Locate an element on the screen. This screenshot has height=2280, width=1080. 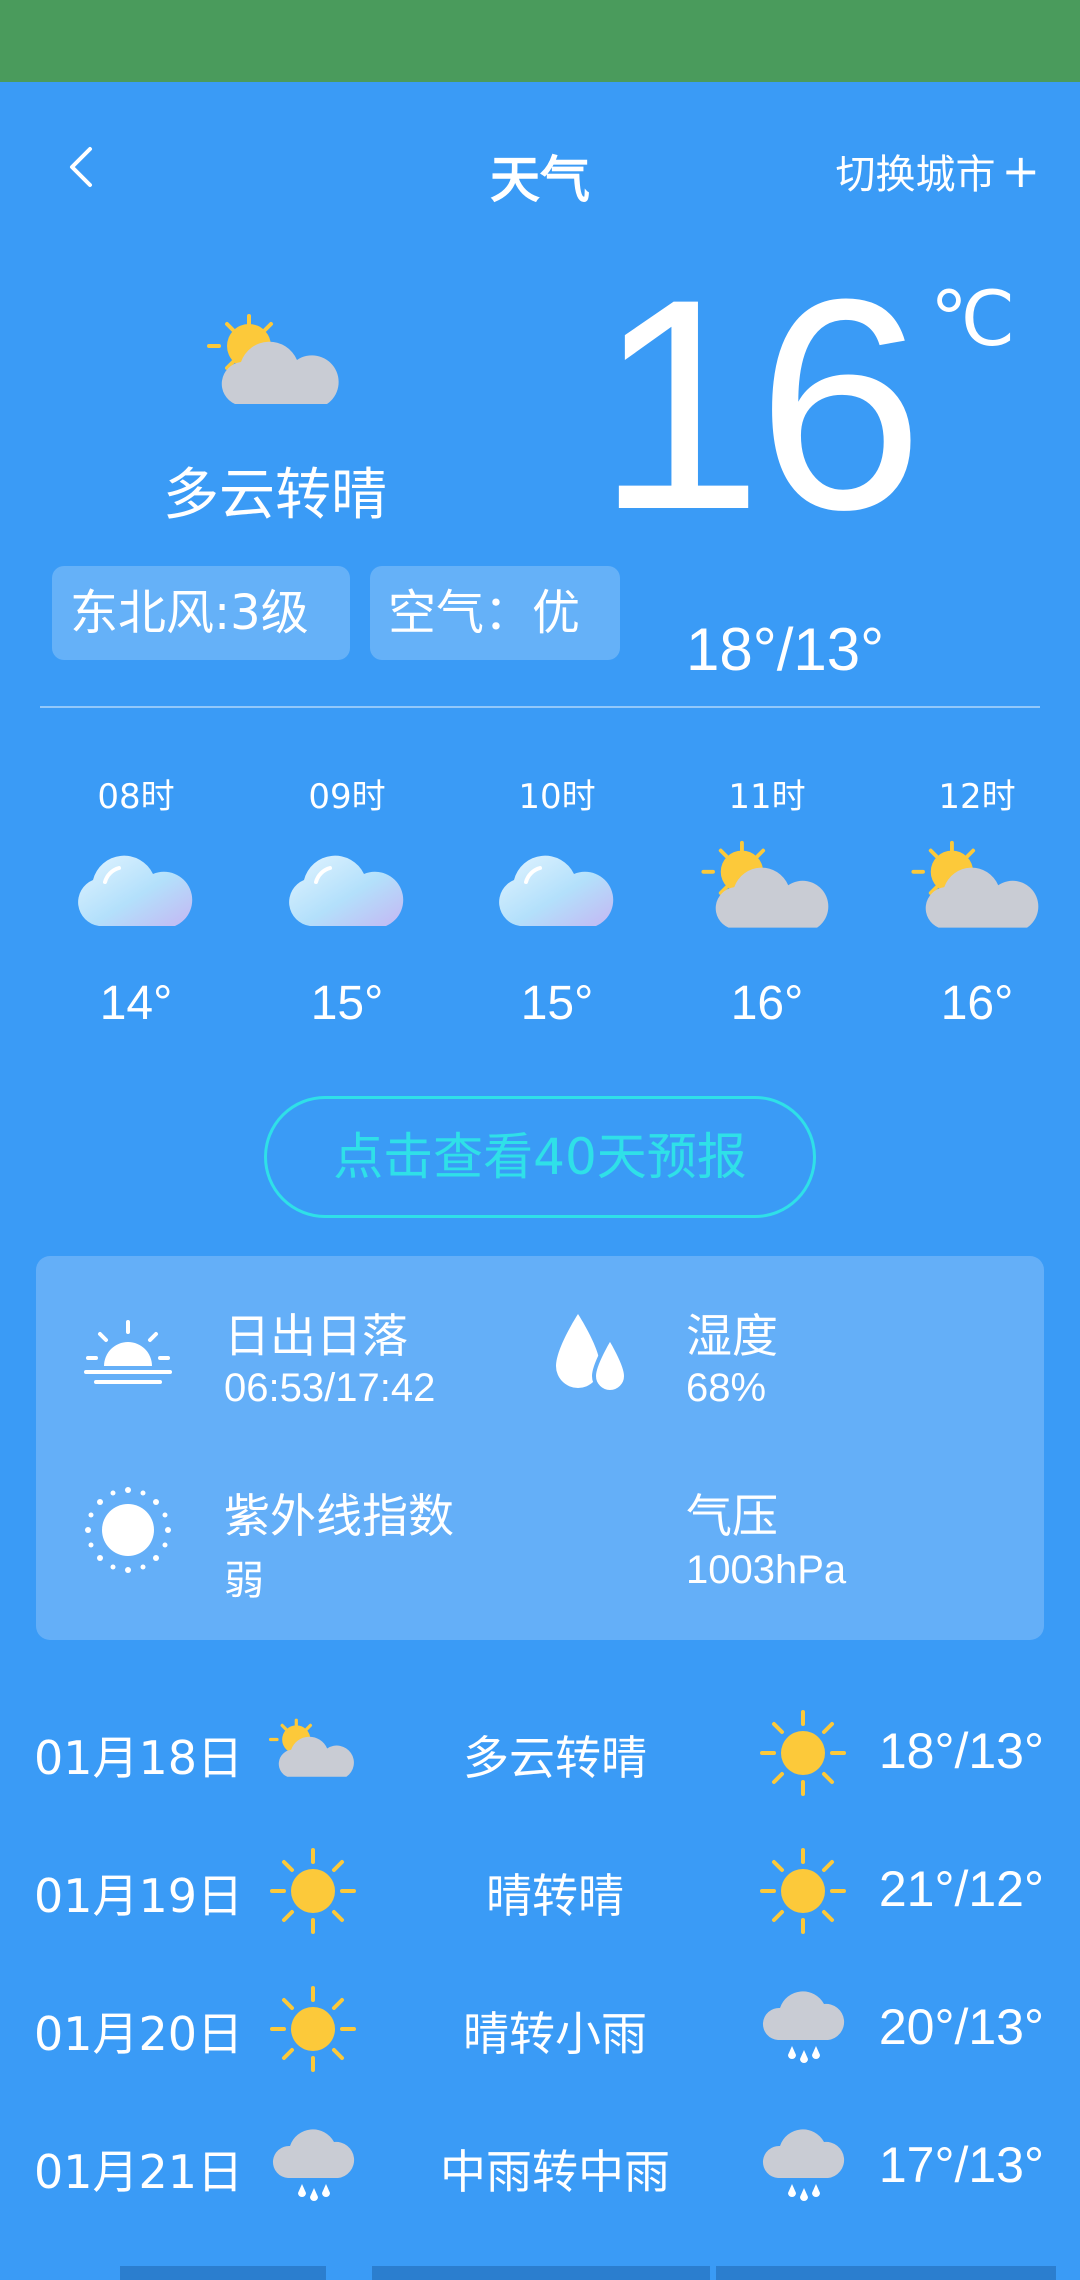
divider is located at coordinates (540, 707).